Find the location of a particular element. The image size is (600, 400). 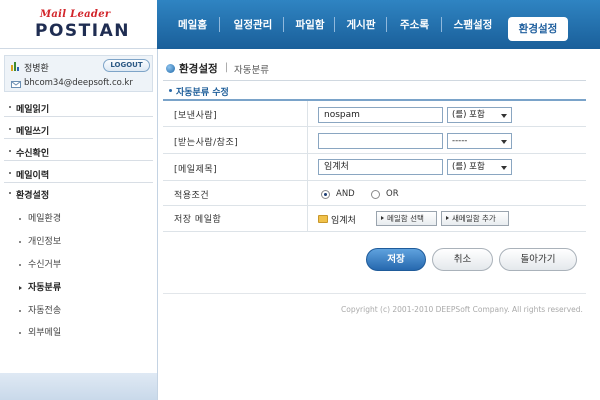

recipient-label: [받는사람/참조] is located at coordinates (206, 143).